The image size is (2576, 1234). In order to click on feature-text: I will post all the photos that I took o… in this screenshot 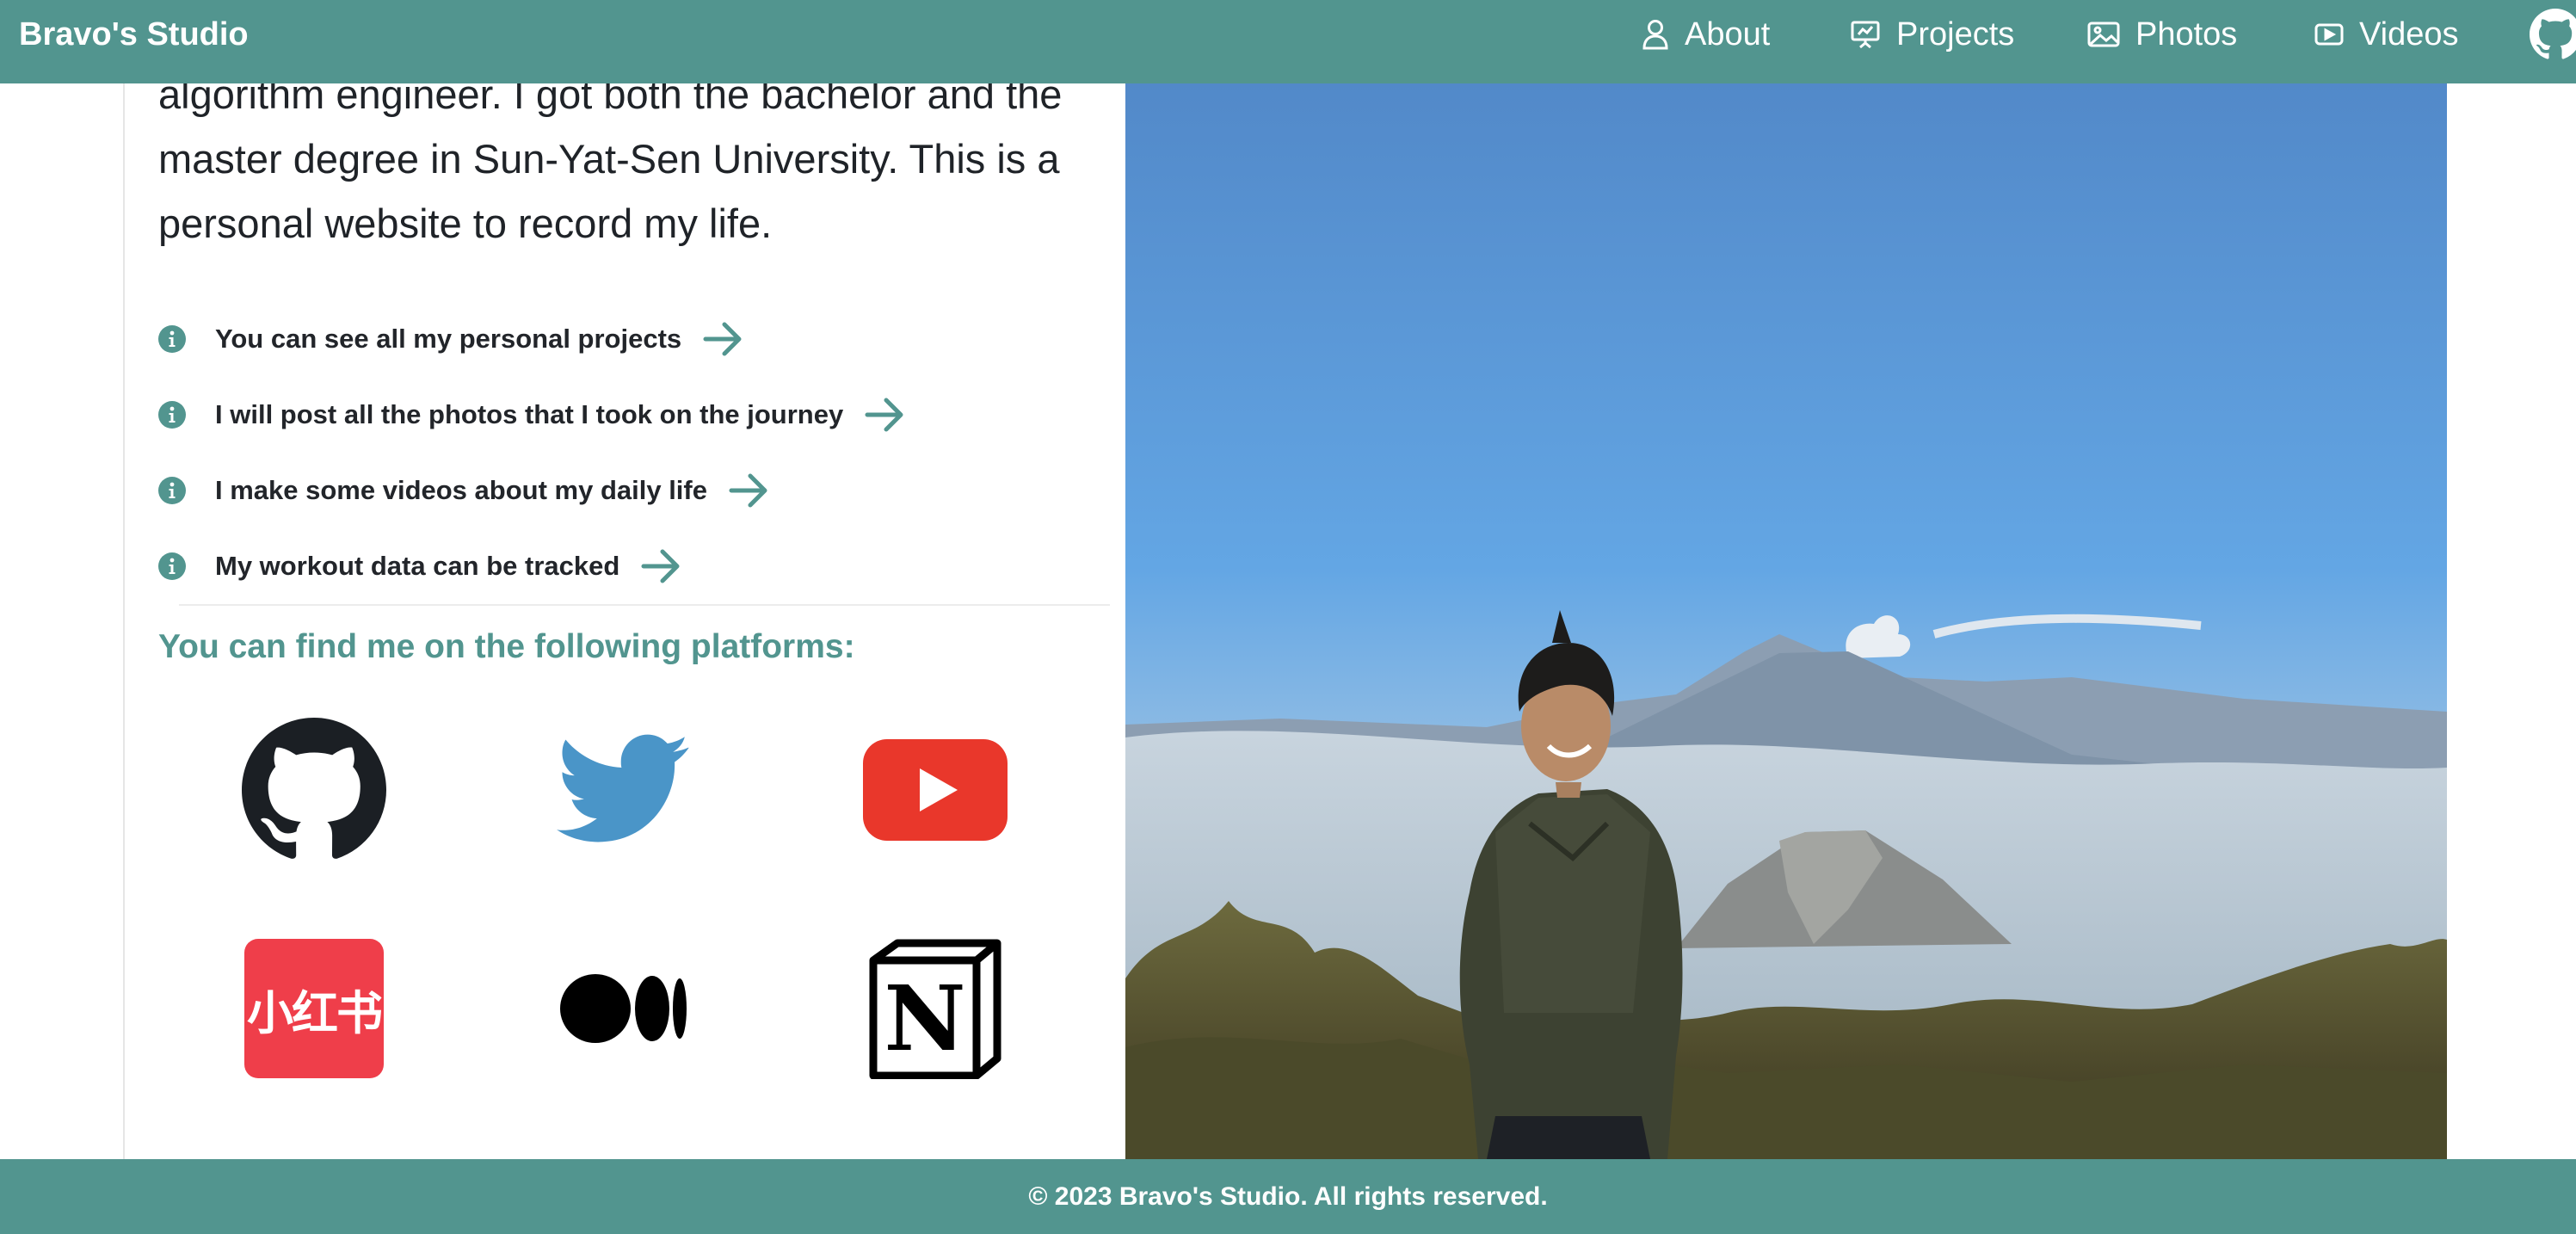, I will do `click(529, 414)`.